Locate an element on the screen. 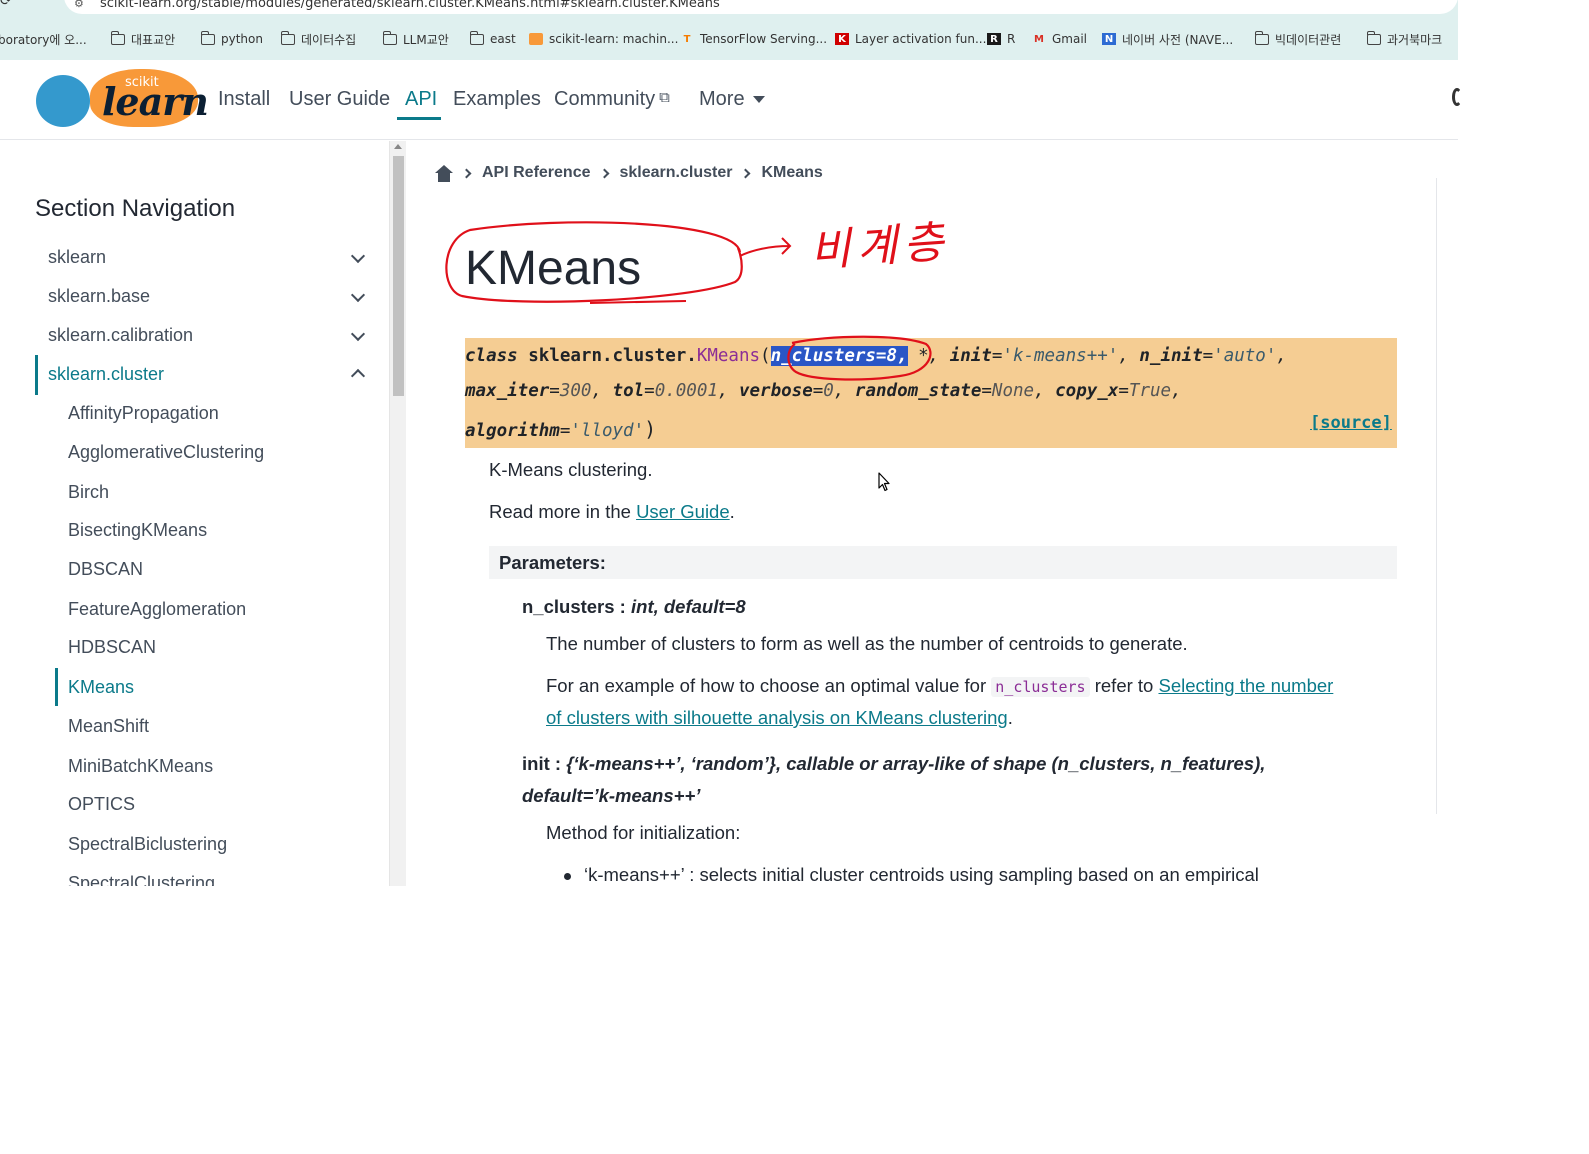 The width and height of the screenshot is (1589, 1154). param-algorithm: algorithm is located at coordinates (512, 431).